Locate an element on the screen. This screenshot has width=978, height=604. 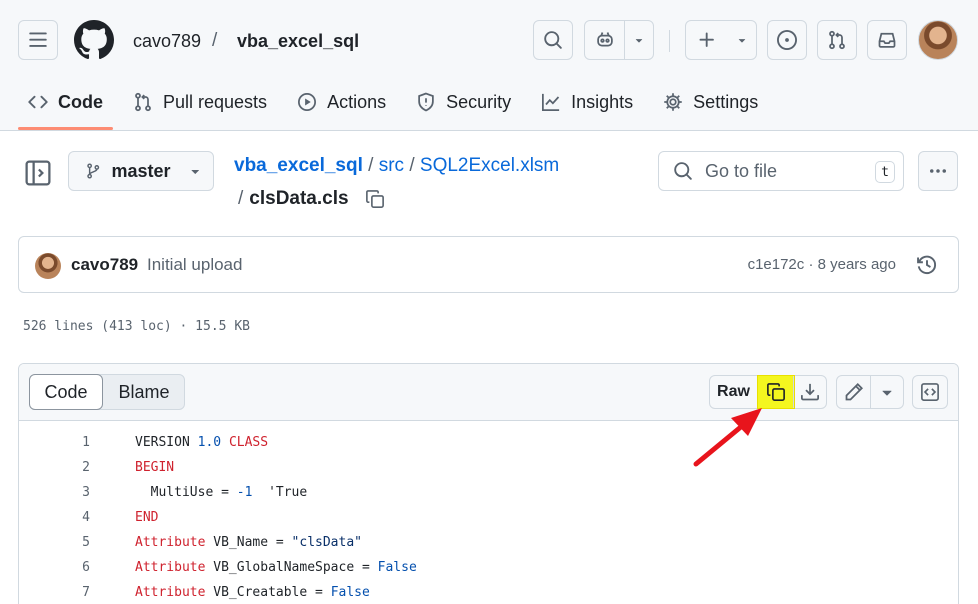
line-number: 2 is located at coordinates (54, 467).